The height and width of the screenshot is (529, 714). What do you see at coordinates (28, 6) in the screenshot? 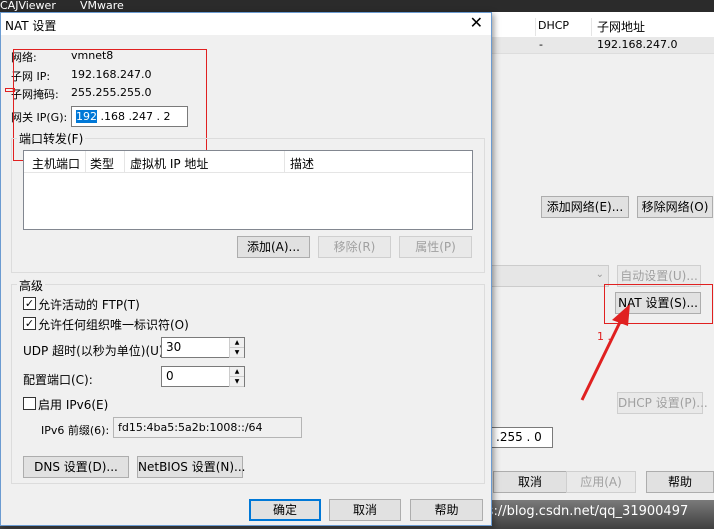
I see `taskbar-item-cajviewer: CAJViewer` at bounding box center [28, 6].